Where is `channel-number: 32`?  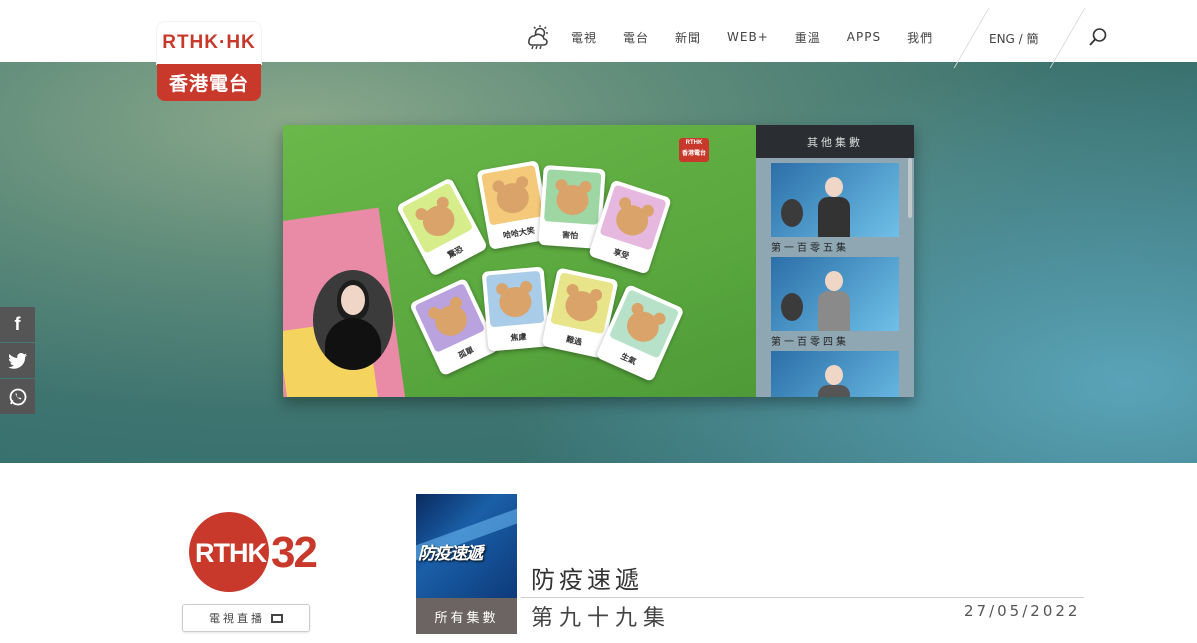
channel-number: 32 is located at coordinates (294, 552).